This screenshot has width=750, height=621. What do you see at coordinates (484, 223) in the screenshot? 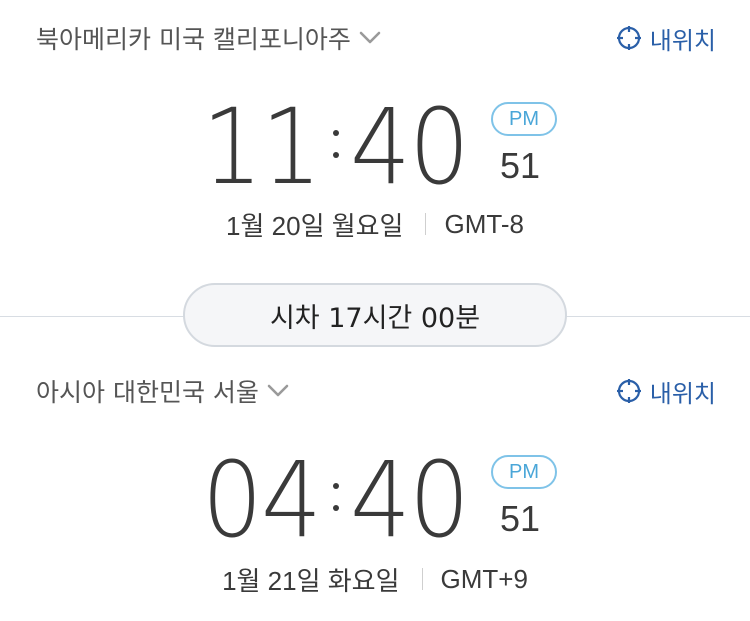
I see `gmt-offset: GMT-8` at bounding box center [484, 223].